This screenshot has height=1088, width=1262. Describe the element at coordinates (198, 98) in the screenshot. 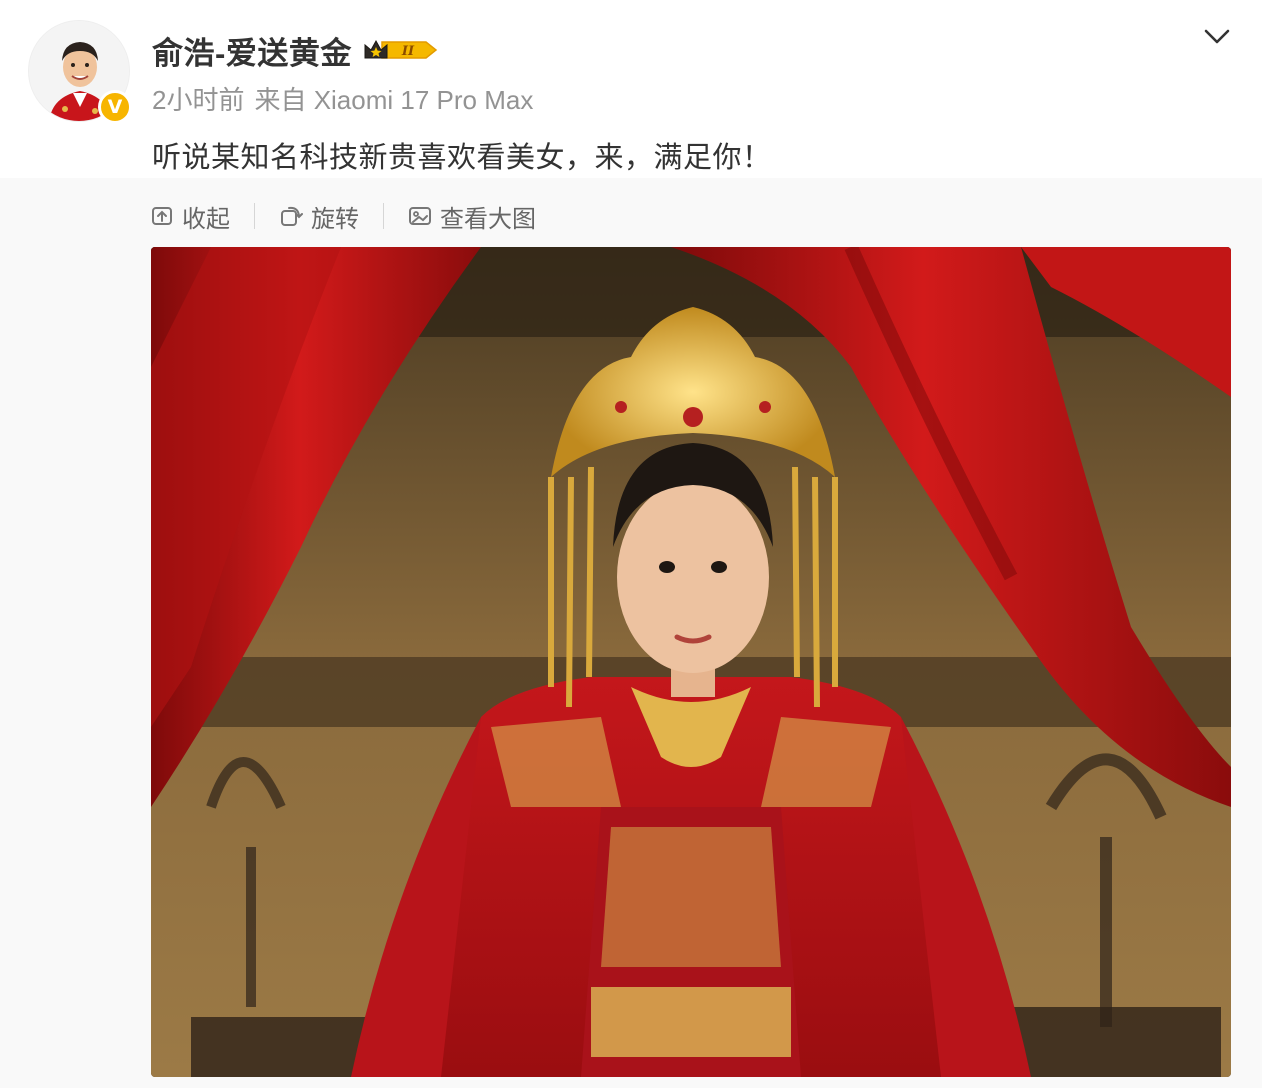

I see `post-time: 2小时前` at that location.